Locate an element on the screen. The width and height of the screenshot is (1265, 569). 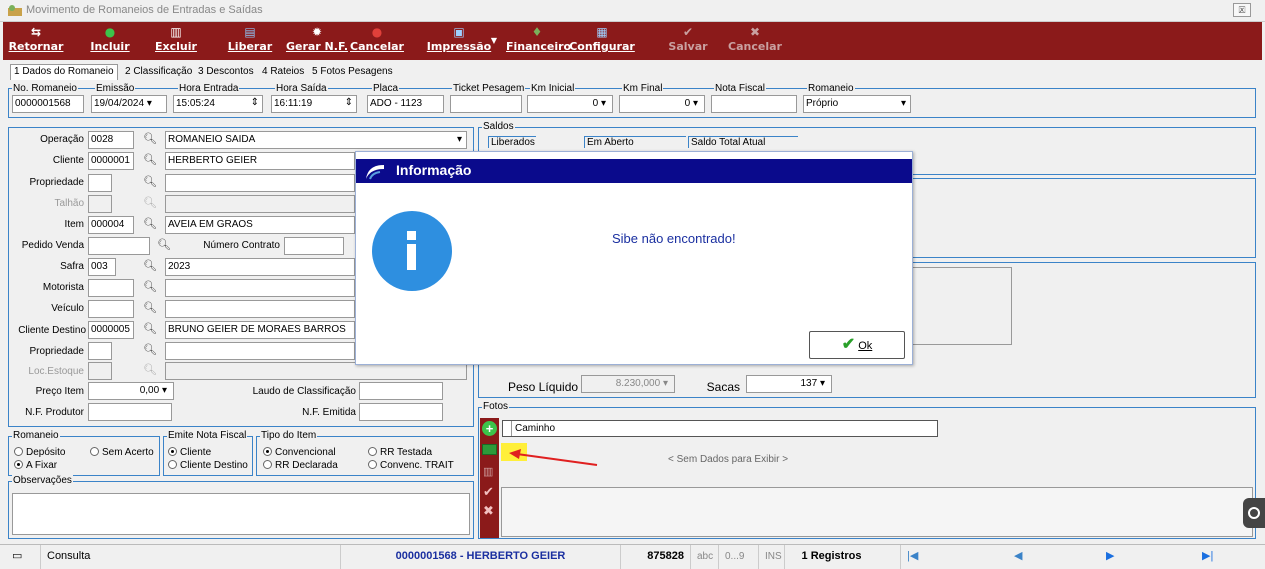
tab-rateios: 4 Rateios is located at coordinates (283, 72).